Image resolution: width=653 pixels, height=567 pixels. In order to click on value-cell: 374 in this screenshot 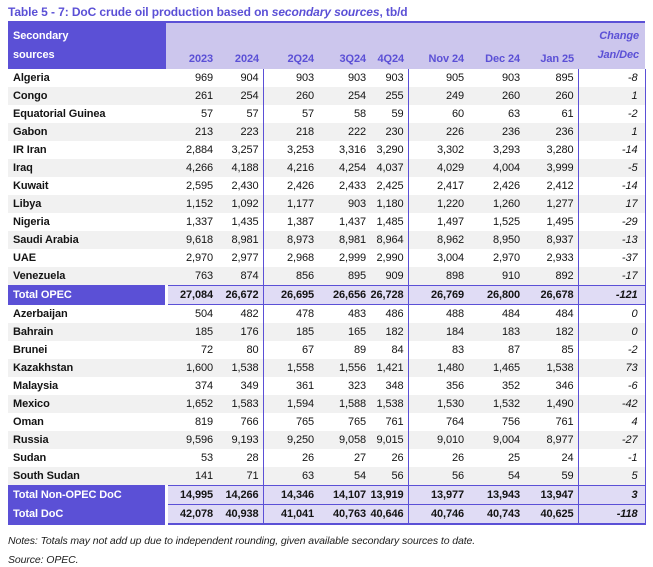, I will do `click(203, 386)`.